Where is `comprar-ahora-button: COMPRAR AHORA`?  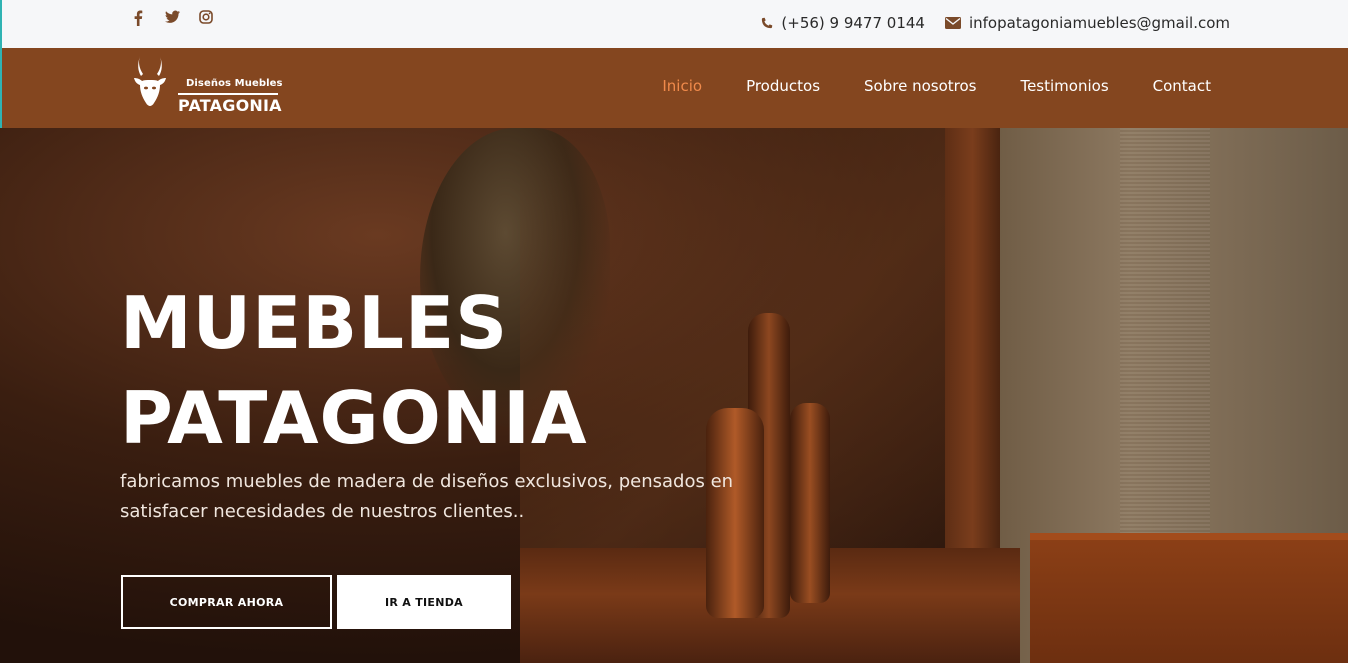
comprar-ahora-button: COMPRAR AHORA is located at coordinates (226, 602).